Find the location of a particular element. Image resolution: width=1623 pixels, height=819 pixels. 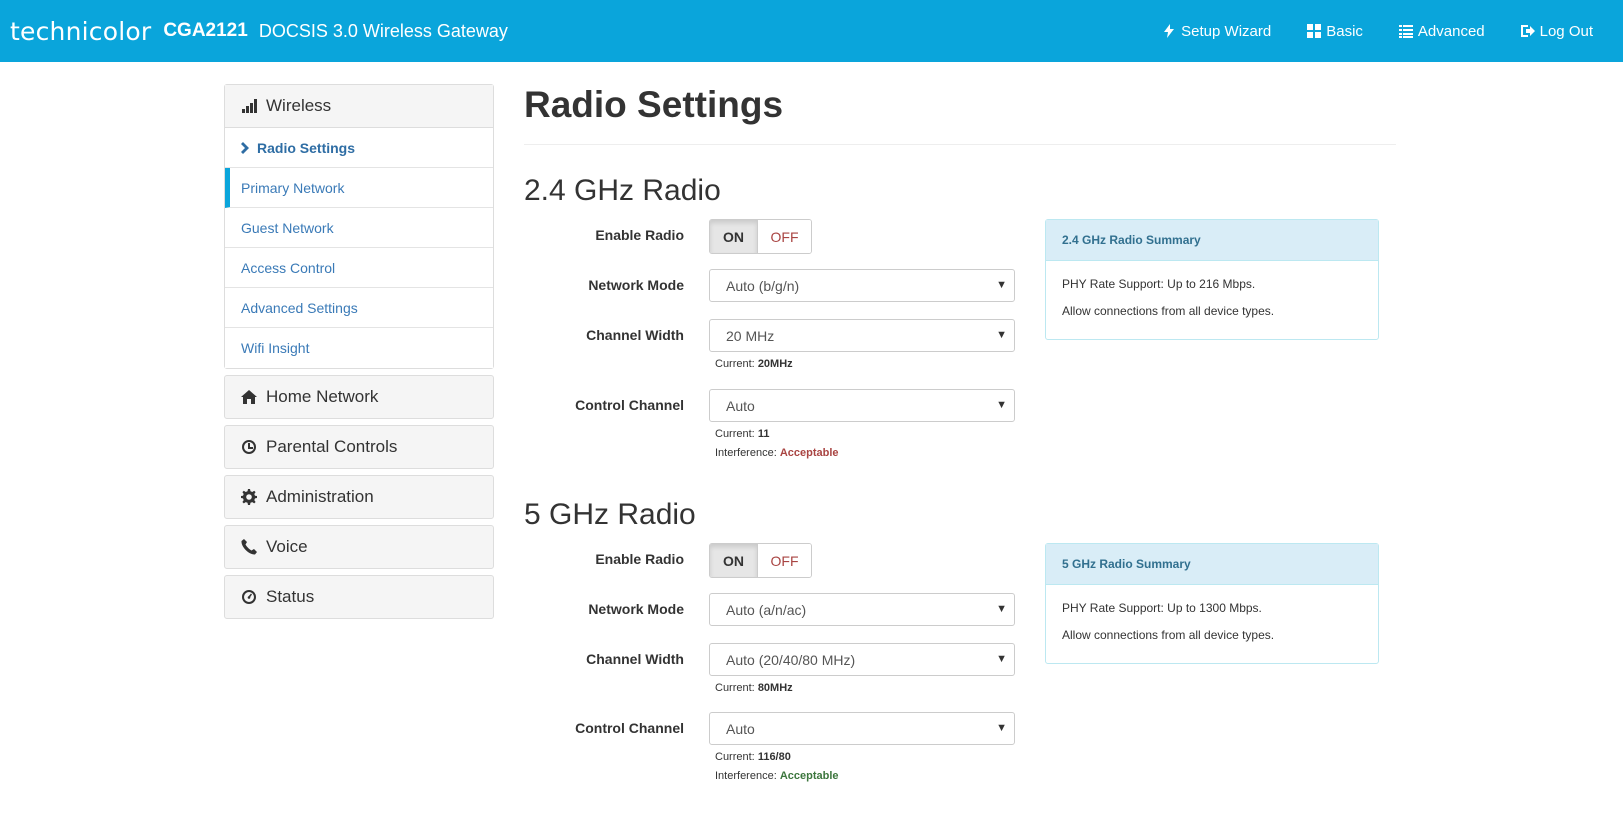

sidebar-item-wireless-label: Wireless is located at coordinates (299, 105).